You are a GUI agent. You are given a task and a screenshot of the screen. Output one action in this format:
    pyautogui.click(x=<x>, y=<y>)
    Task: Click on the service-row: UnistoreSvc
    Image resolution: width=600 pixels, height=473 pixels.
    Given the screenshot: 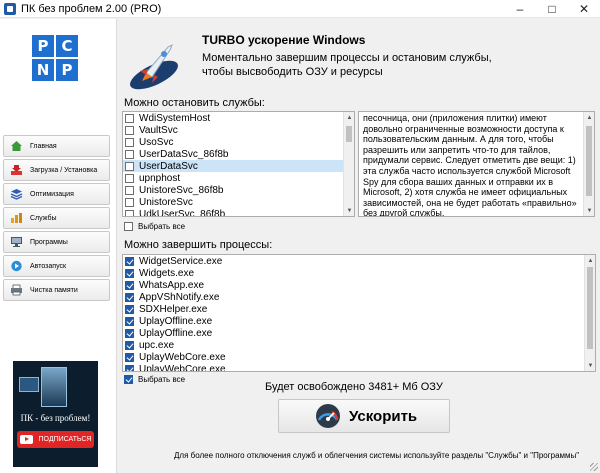 What is the action you would take?
    pyautogui.click(x=238, y=202)
    